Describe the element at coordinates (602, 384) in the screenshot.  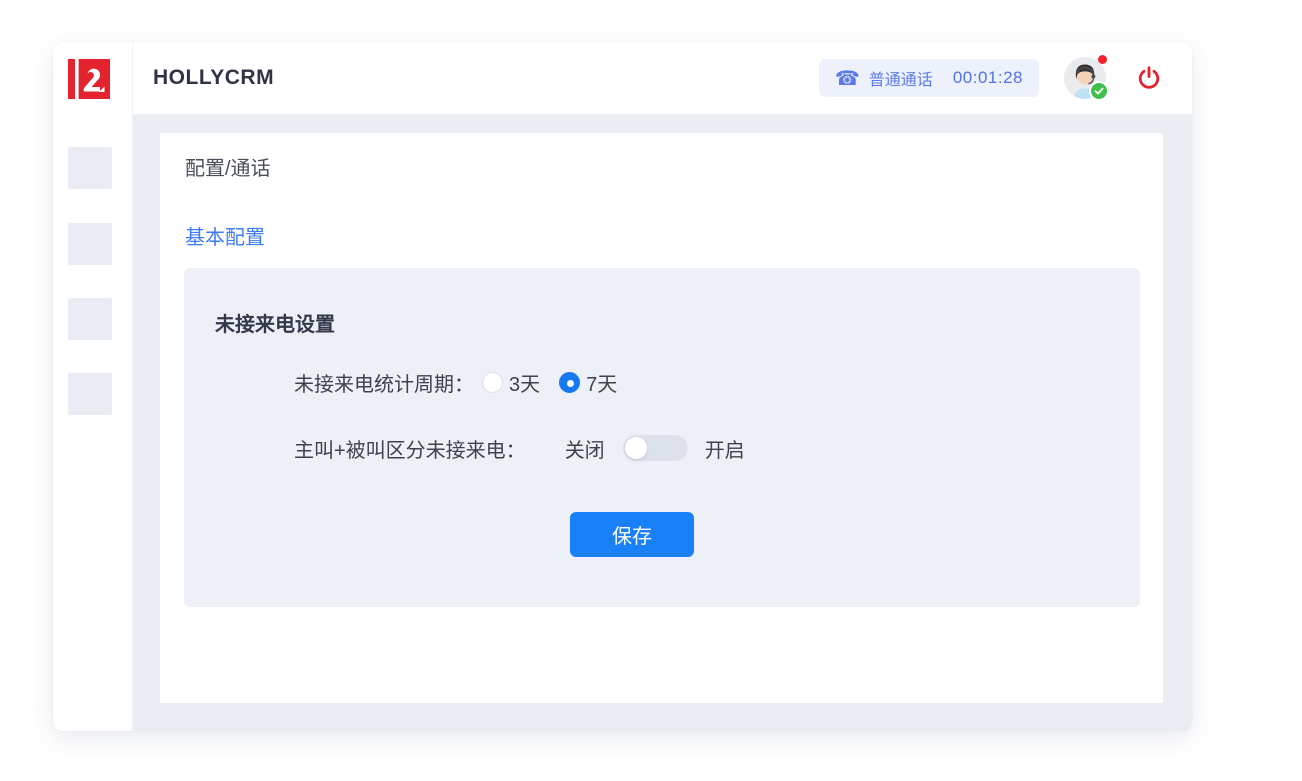
I see `radio-label-7-days: 7天` at that location.